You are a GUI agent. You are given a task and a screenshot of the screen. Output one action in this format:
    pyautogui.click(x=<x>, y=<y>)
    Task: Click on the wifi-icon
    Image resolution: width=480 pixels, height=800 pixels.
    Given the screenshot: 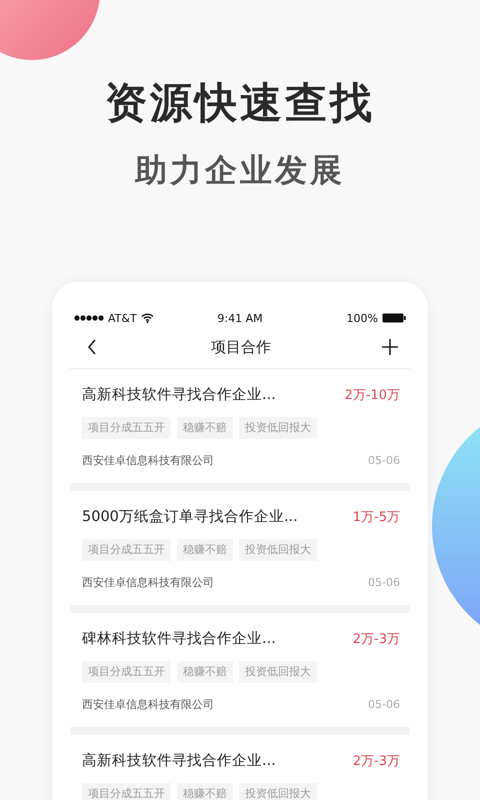 What is the action you would take?
    pyautogui.click(x=147, y=318)
    